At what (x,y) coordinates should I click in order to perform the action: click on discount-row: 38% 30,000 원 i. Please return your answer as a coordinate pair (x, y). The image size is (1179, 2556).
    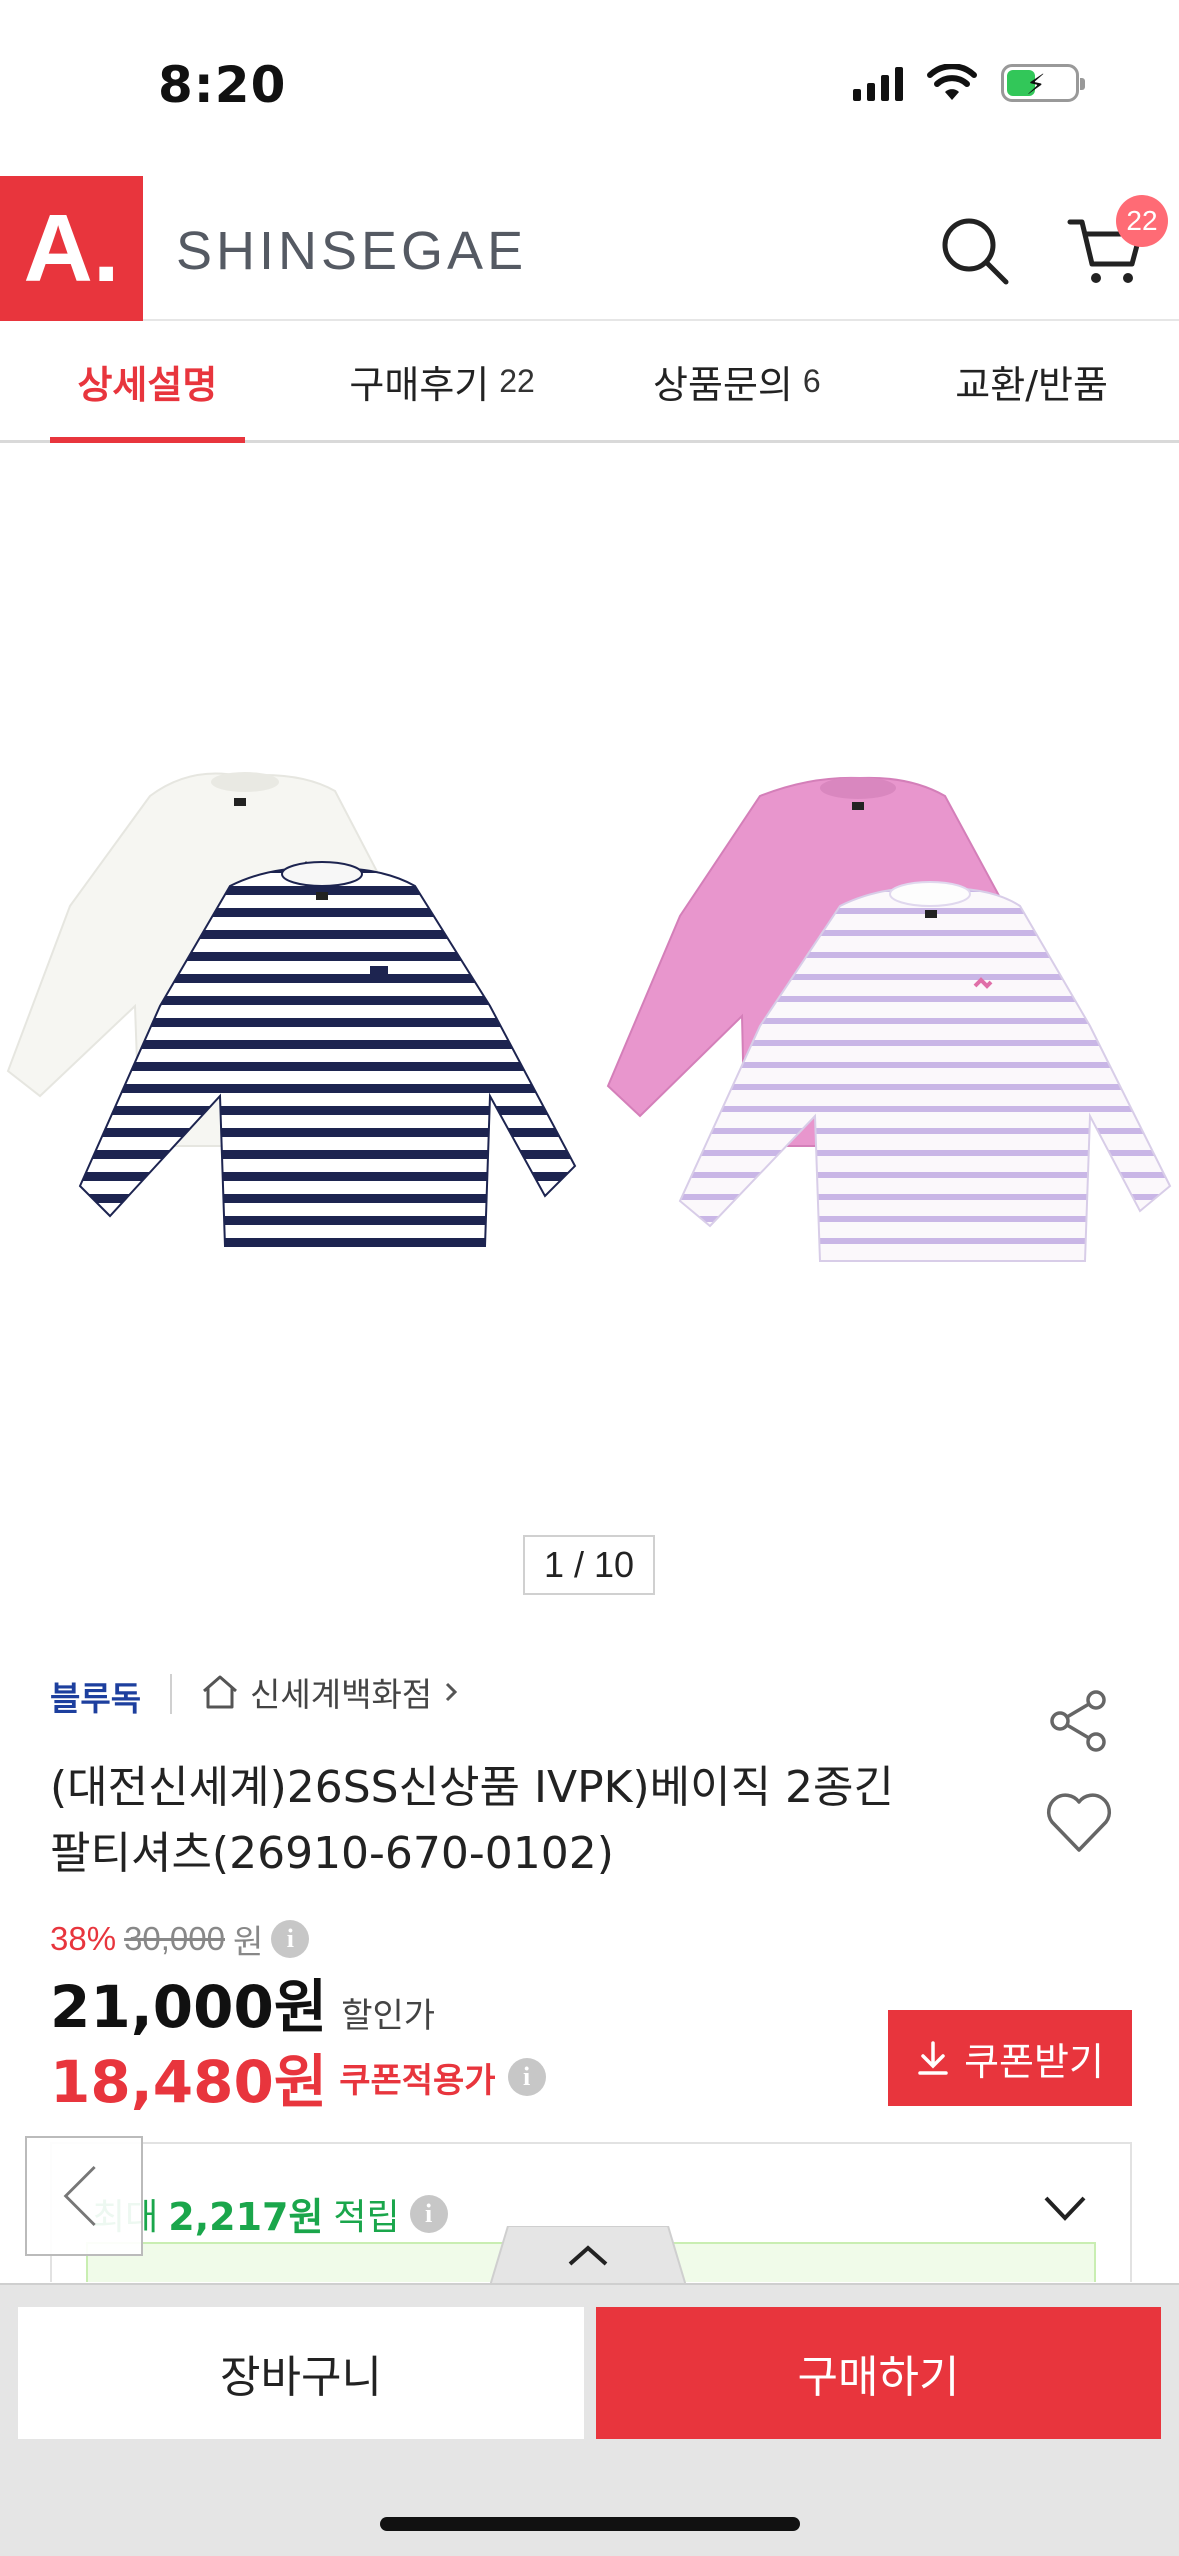
    Looking at the image, I should click on (180, 1939).